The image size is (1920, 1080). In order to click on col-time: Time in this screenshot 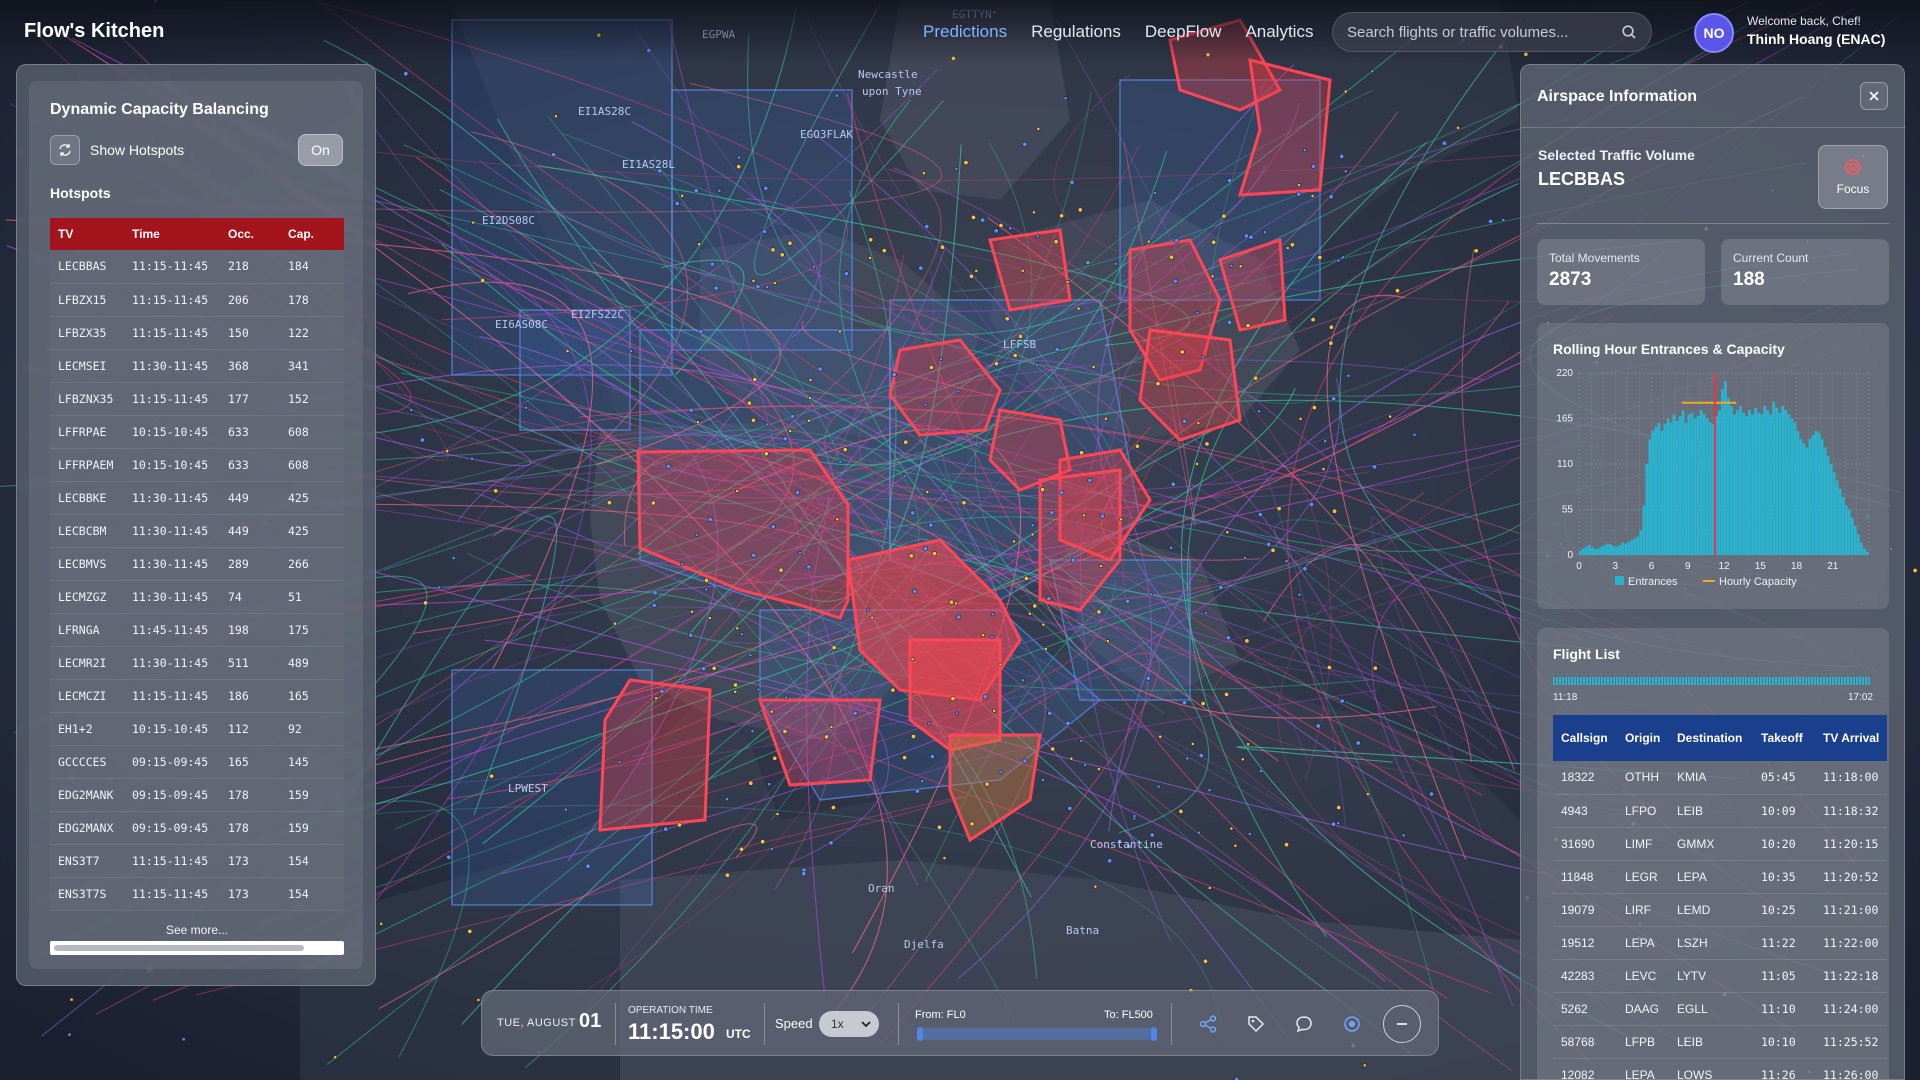, I will do `click(172, 234)`.